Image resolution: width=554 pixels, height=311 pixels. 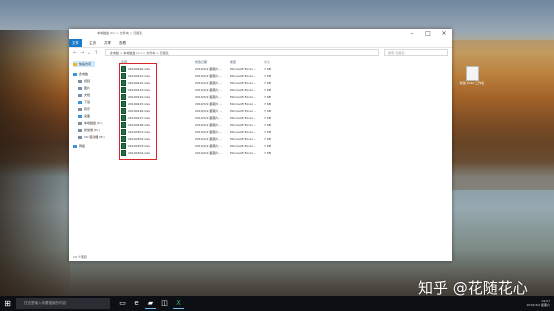 What do you see at coordinates (233, 62) in the screenshot?
I see `column-header-type: 类型` at bounding box center [233, 62].